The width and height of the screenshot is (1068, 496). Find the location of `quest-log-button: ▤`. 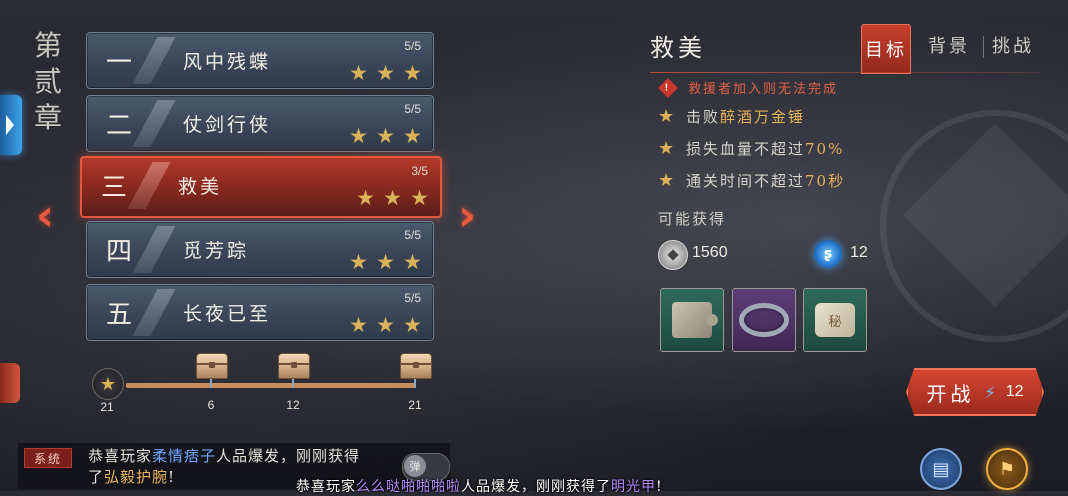

quest-log-button: ▤ is located at coordinates (941, 469).